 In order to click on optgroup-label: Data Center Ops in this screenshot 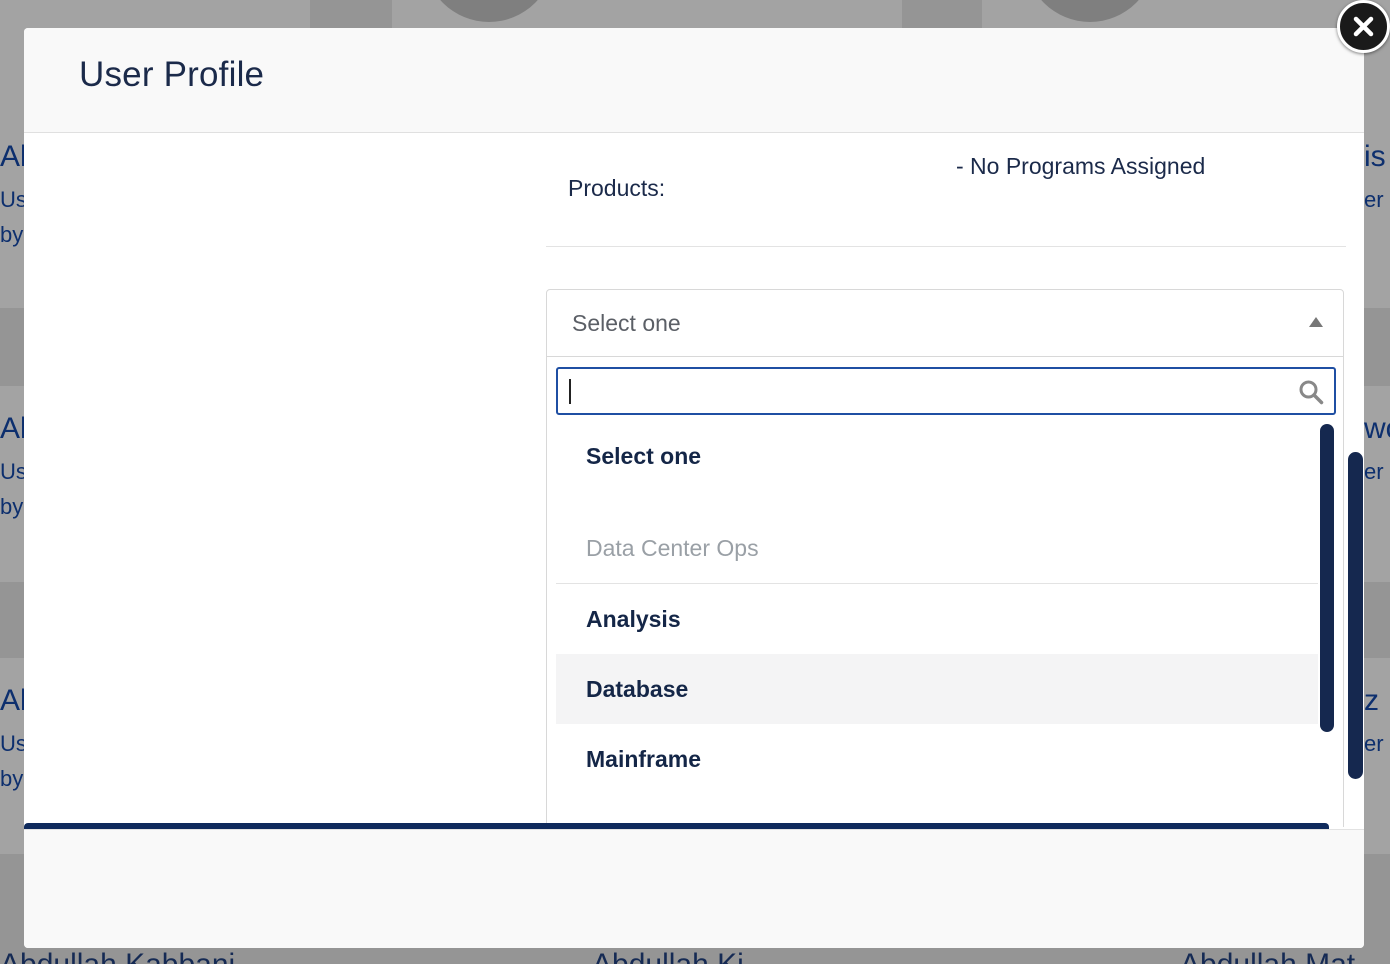, I will do `click(672, 548)`.